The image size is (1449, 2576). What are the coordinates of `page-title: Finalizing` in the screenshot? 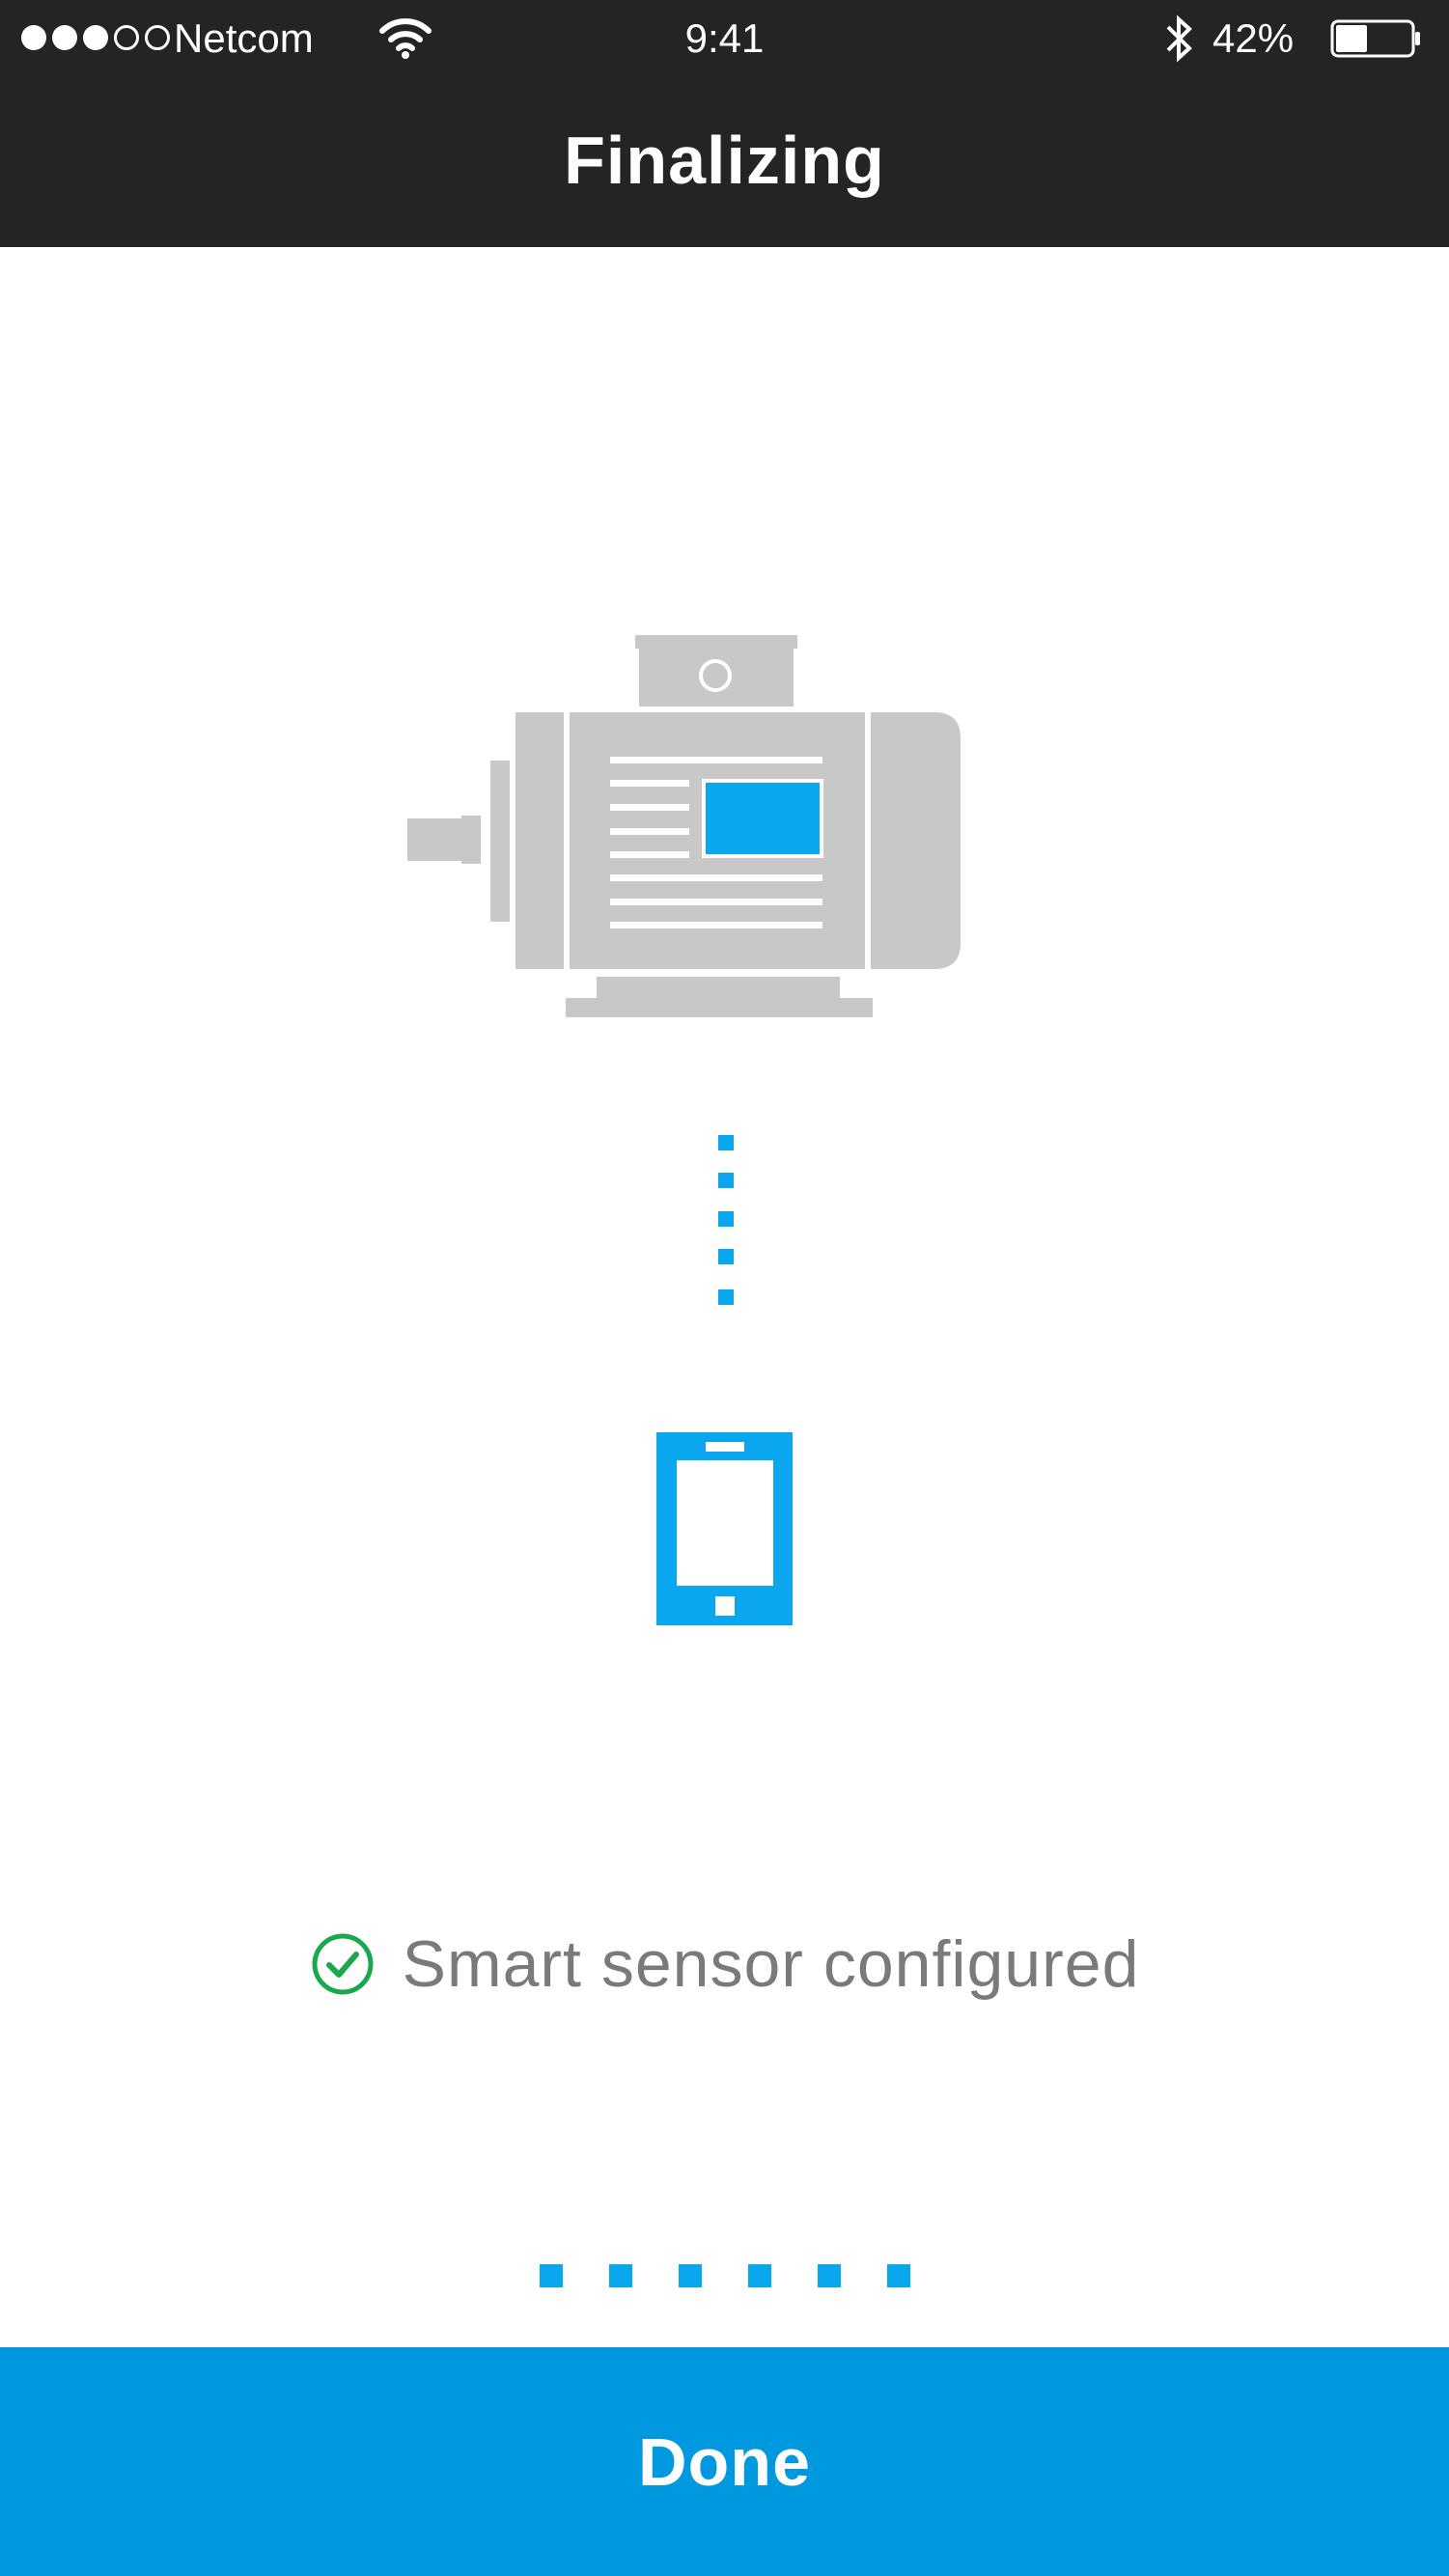 It's located at (724, 160).